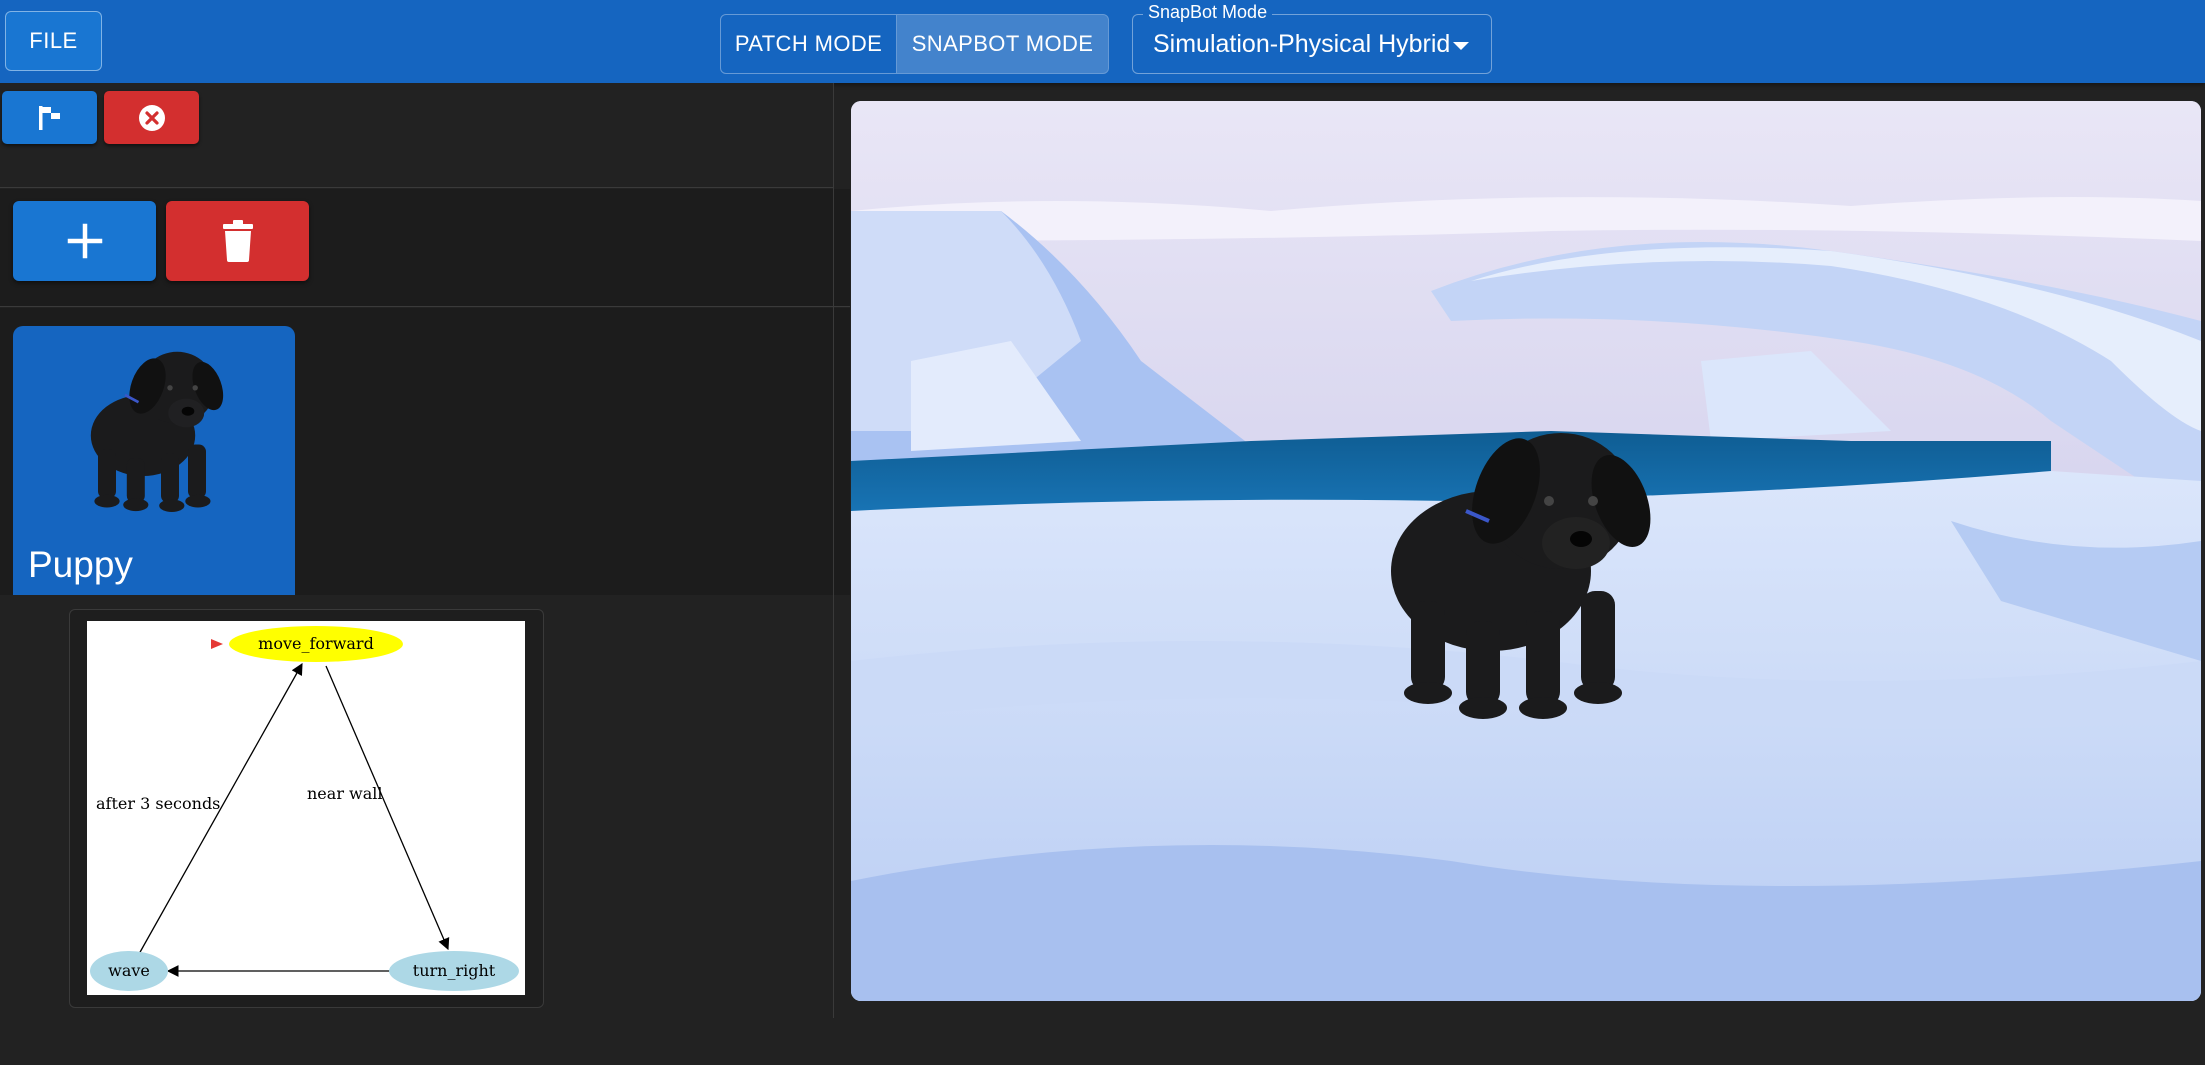 The width and height of the screenshot is (2205, 1065). What do you see at coordinates (1461, 46) in the screenshot?
I see `caret-down-icon` at bounding box center [1461, 46].